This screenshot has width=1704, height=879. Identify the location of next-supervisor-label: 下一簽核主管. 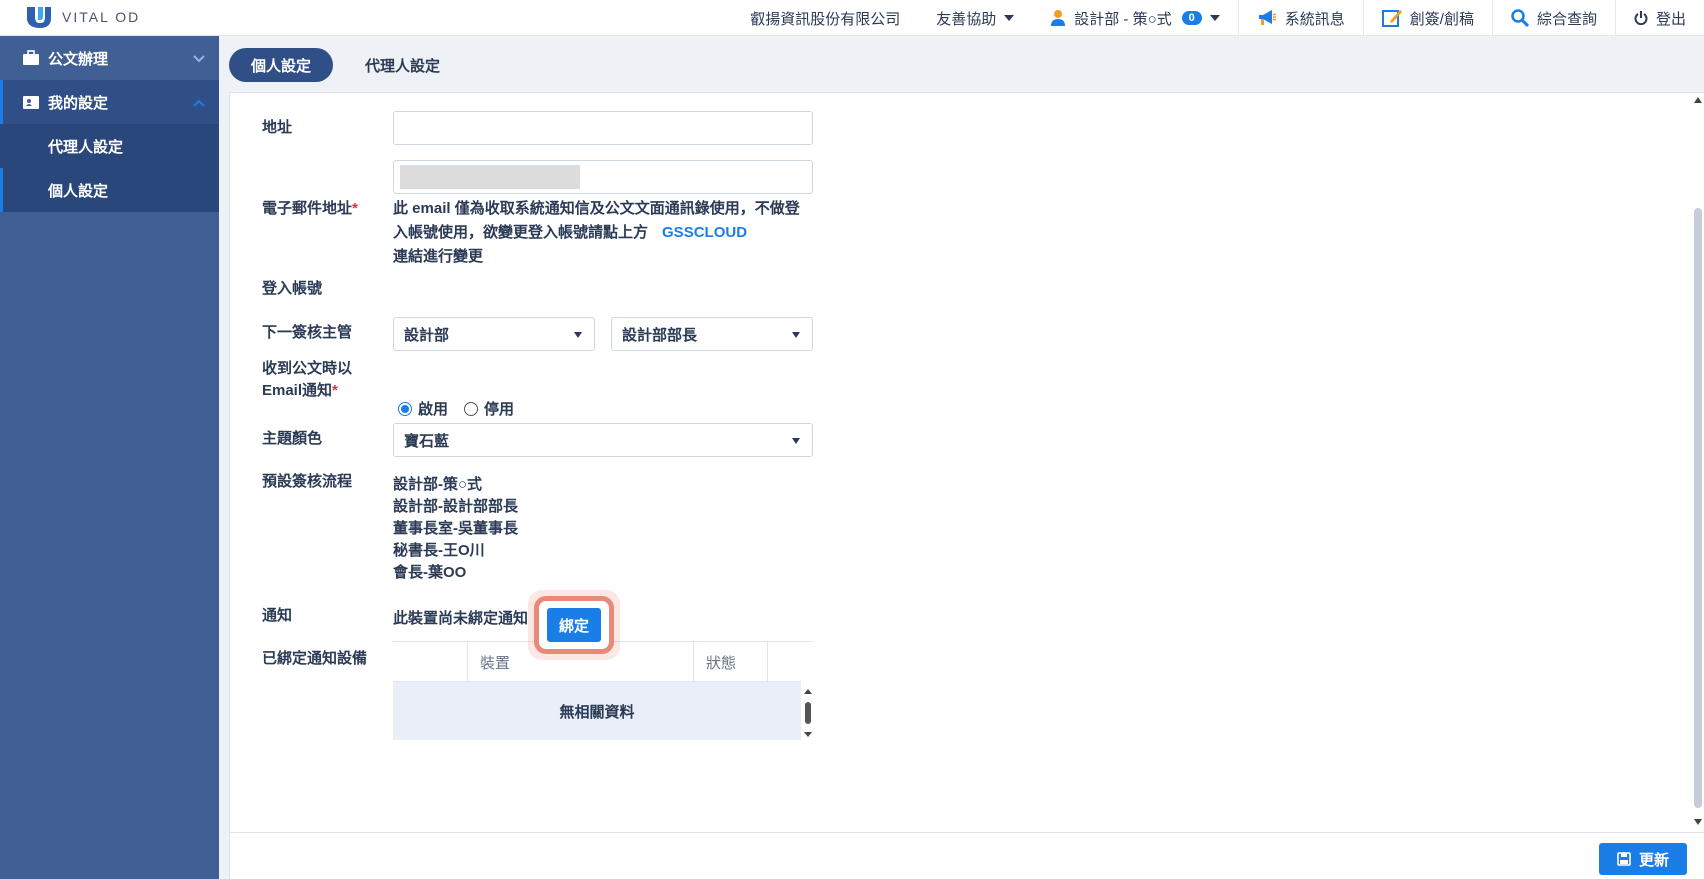
(307, 332).